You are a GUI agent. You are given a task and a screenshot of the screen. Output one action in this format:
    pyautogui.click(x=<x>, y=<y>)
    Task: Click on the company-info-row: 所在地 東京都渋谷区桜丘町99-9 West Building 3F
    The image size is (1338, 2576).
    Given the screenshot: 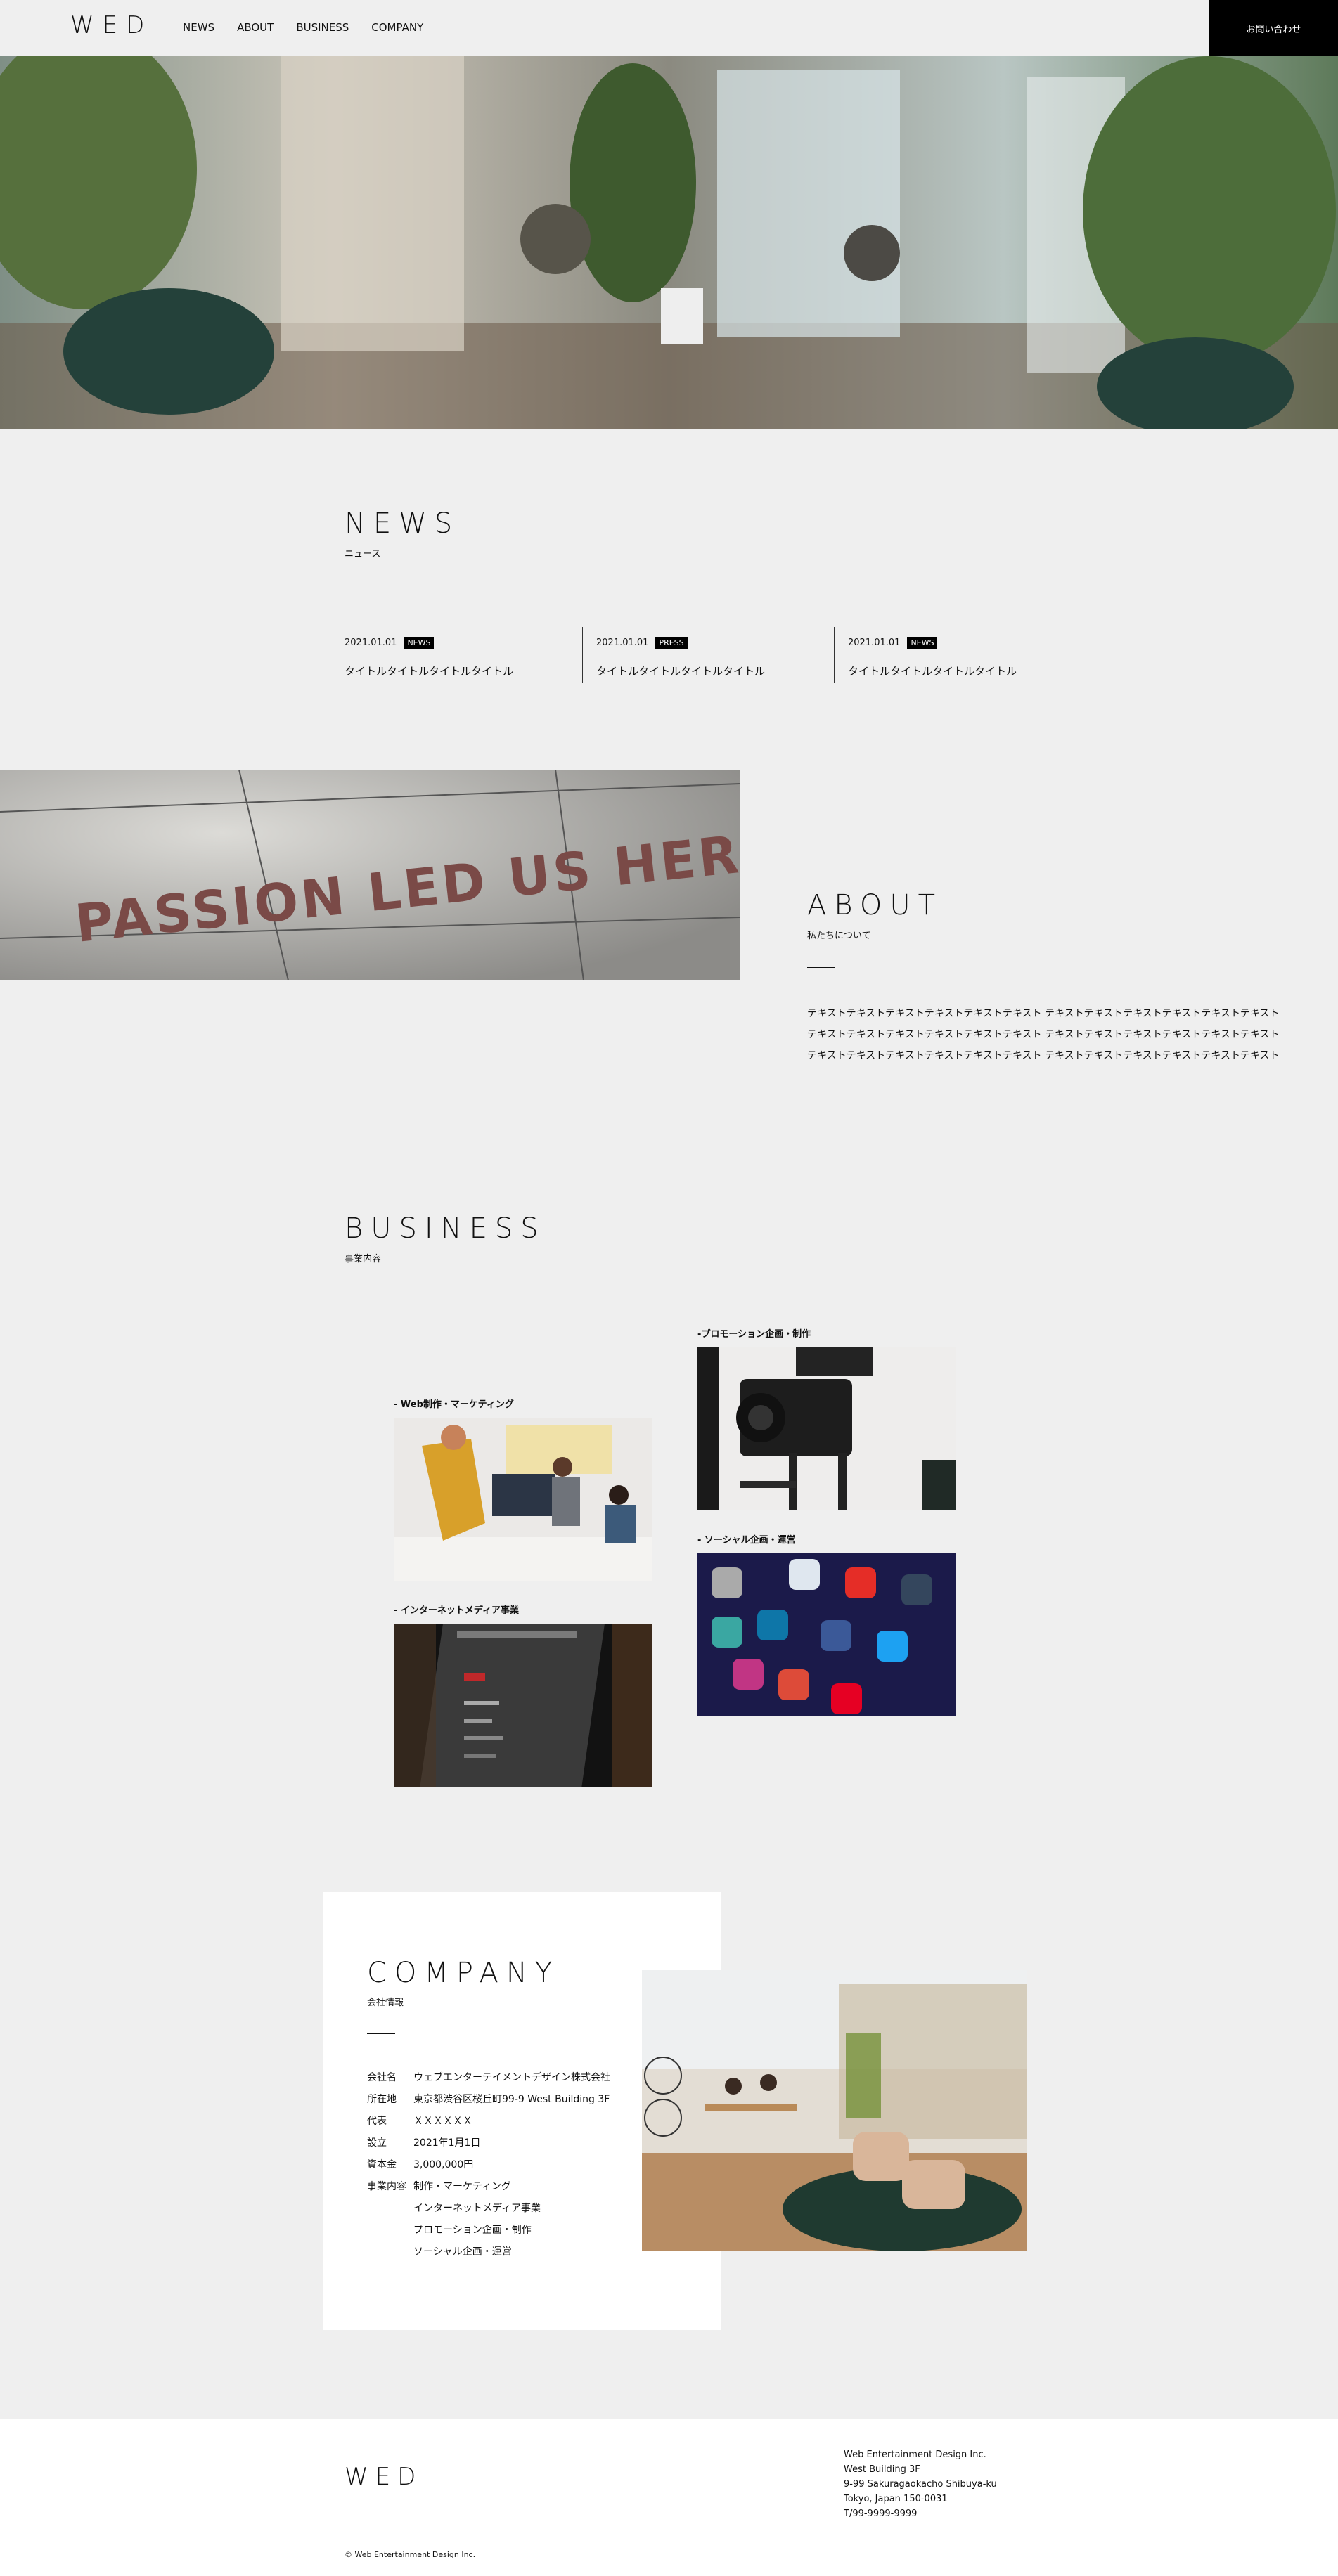 What is the action you would take?
    pyautogui.click(x=488, y=2099)
    